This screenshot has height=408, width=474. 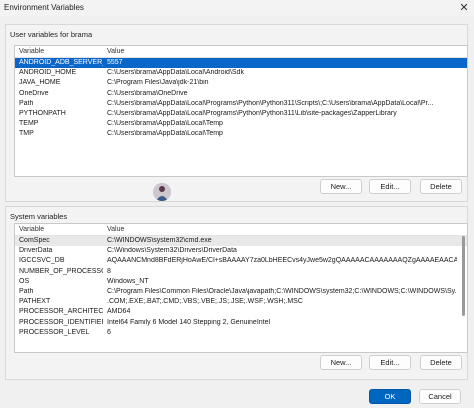 What do you see at coordinates (44, 7) in the screenshot?
I see `window-title: Environment Variables` at bounding box center [44, 7].